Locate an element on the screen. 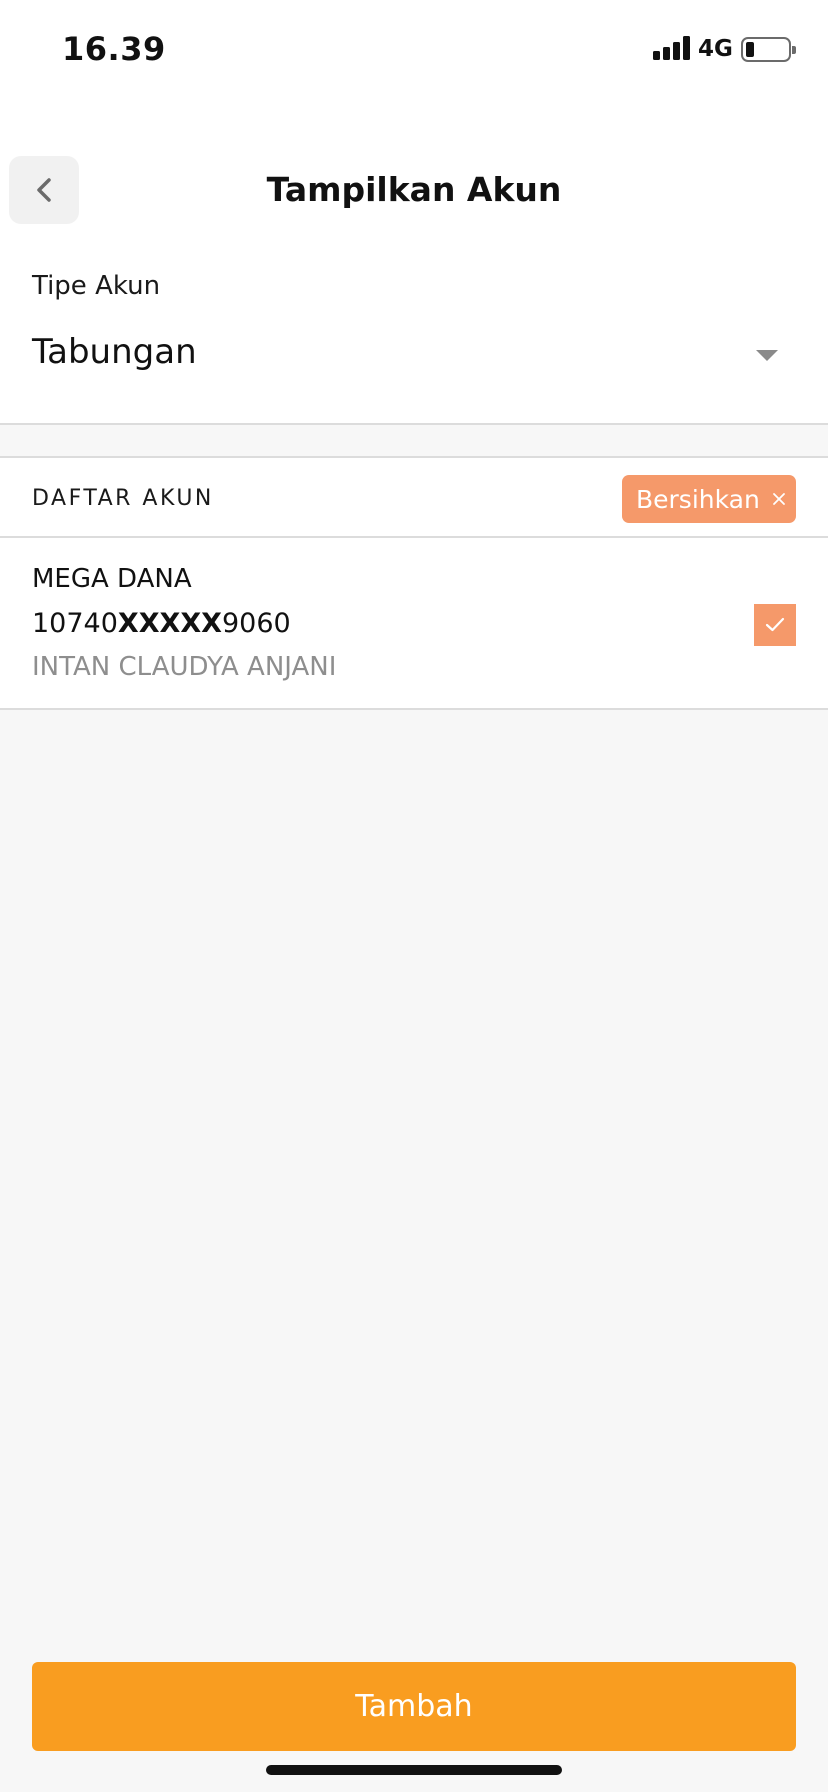 Image resolution: width=828 pixels, height=1792 pixels. caret-down-icon is located at coordinates (767, 355).